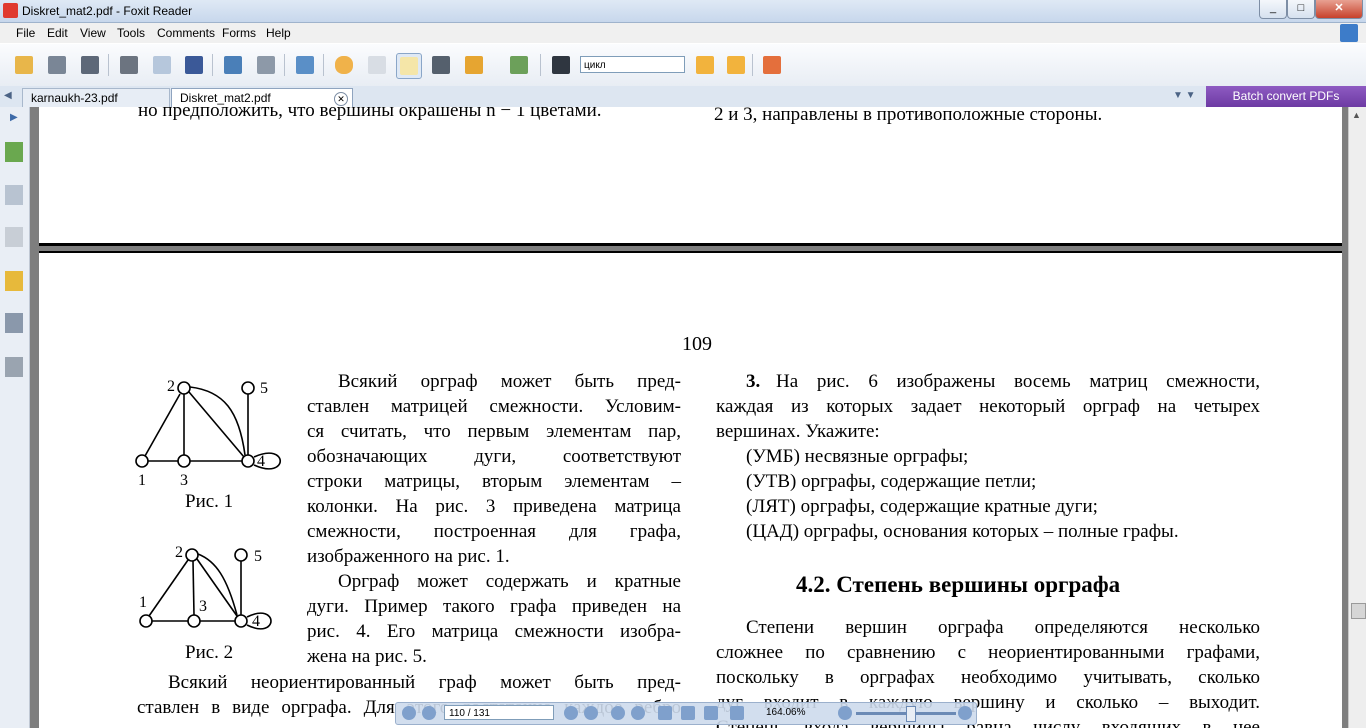 The image size is (1366, 728). What do you see at coordinates (344, 65) in the screenshot?
I see `hand-icon` at bounding box center [344, 65].